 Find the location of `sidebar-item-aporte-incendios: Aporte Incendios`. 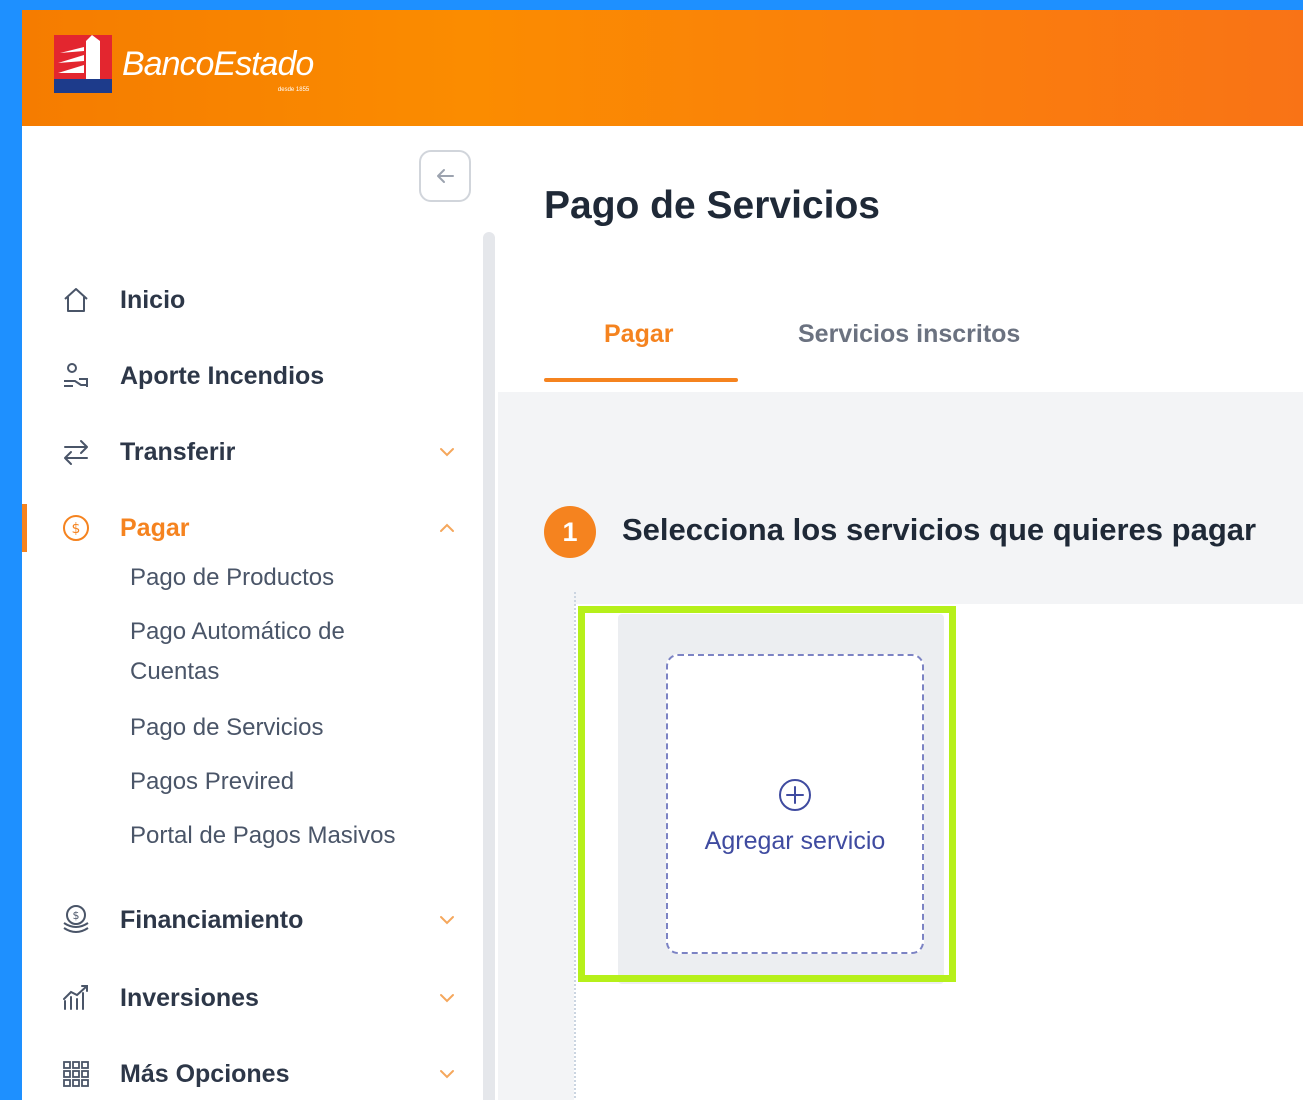

sidebar-item-aporte-incendios: Aporte Incendios is located at coordinates (252, 376).